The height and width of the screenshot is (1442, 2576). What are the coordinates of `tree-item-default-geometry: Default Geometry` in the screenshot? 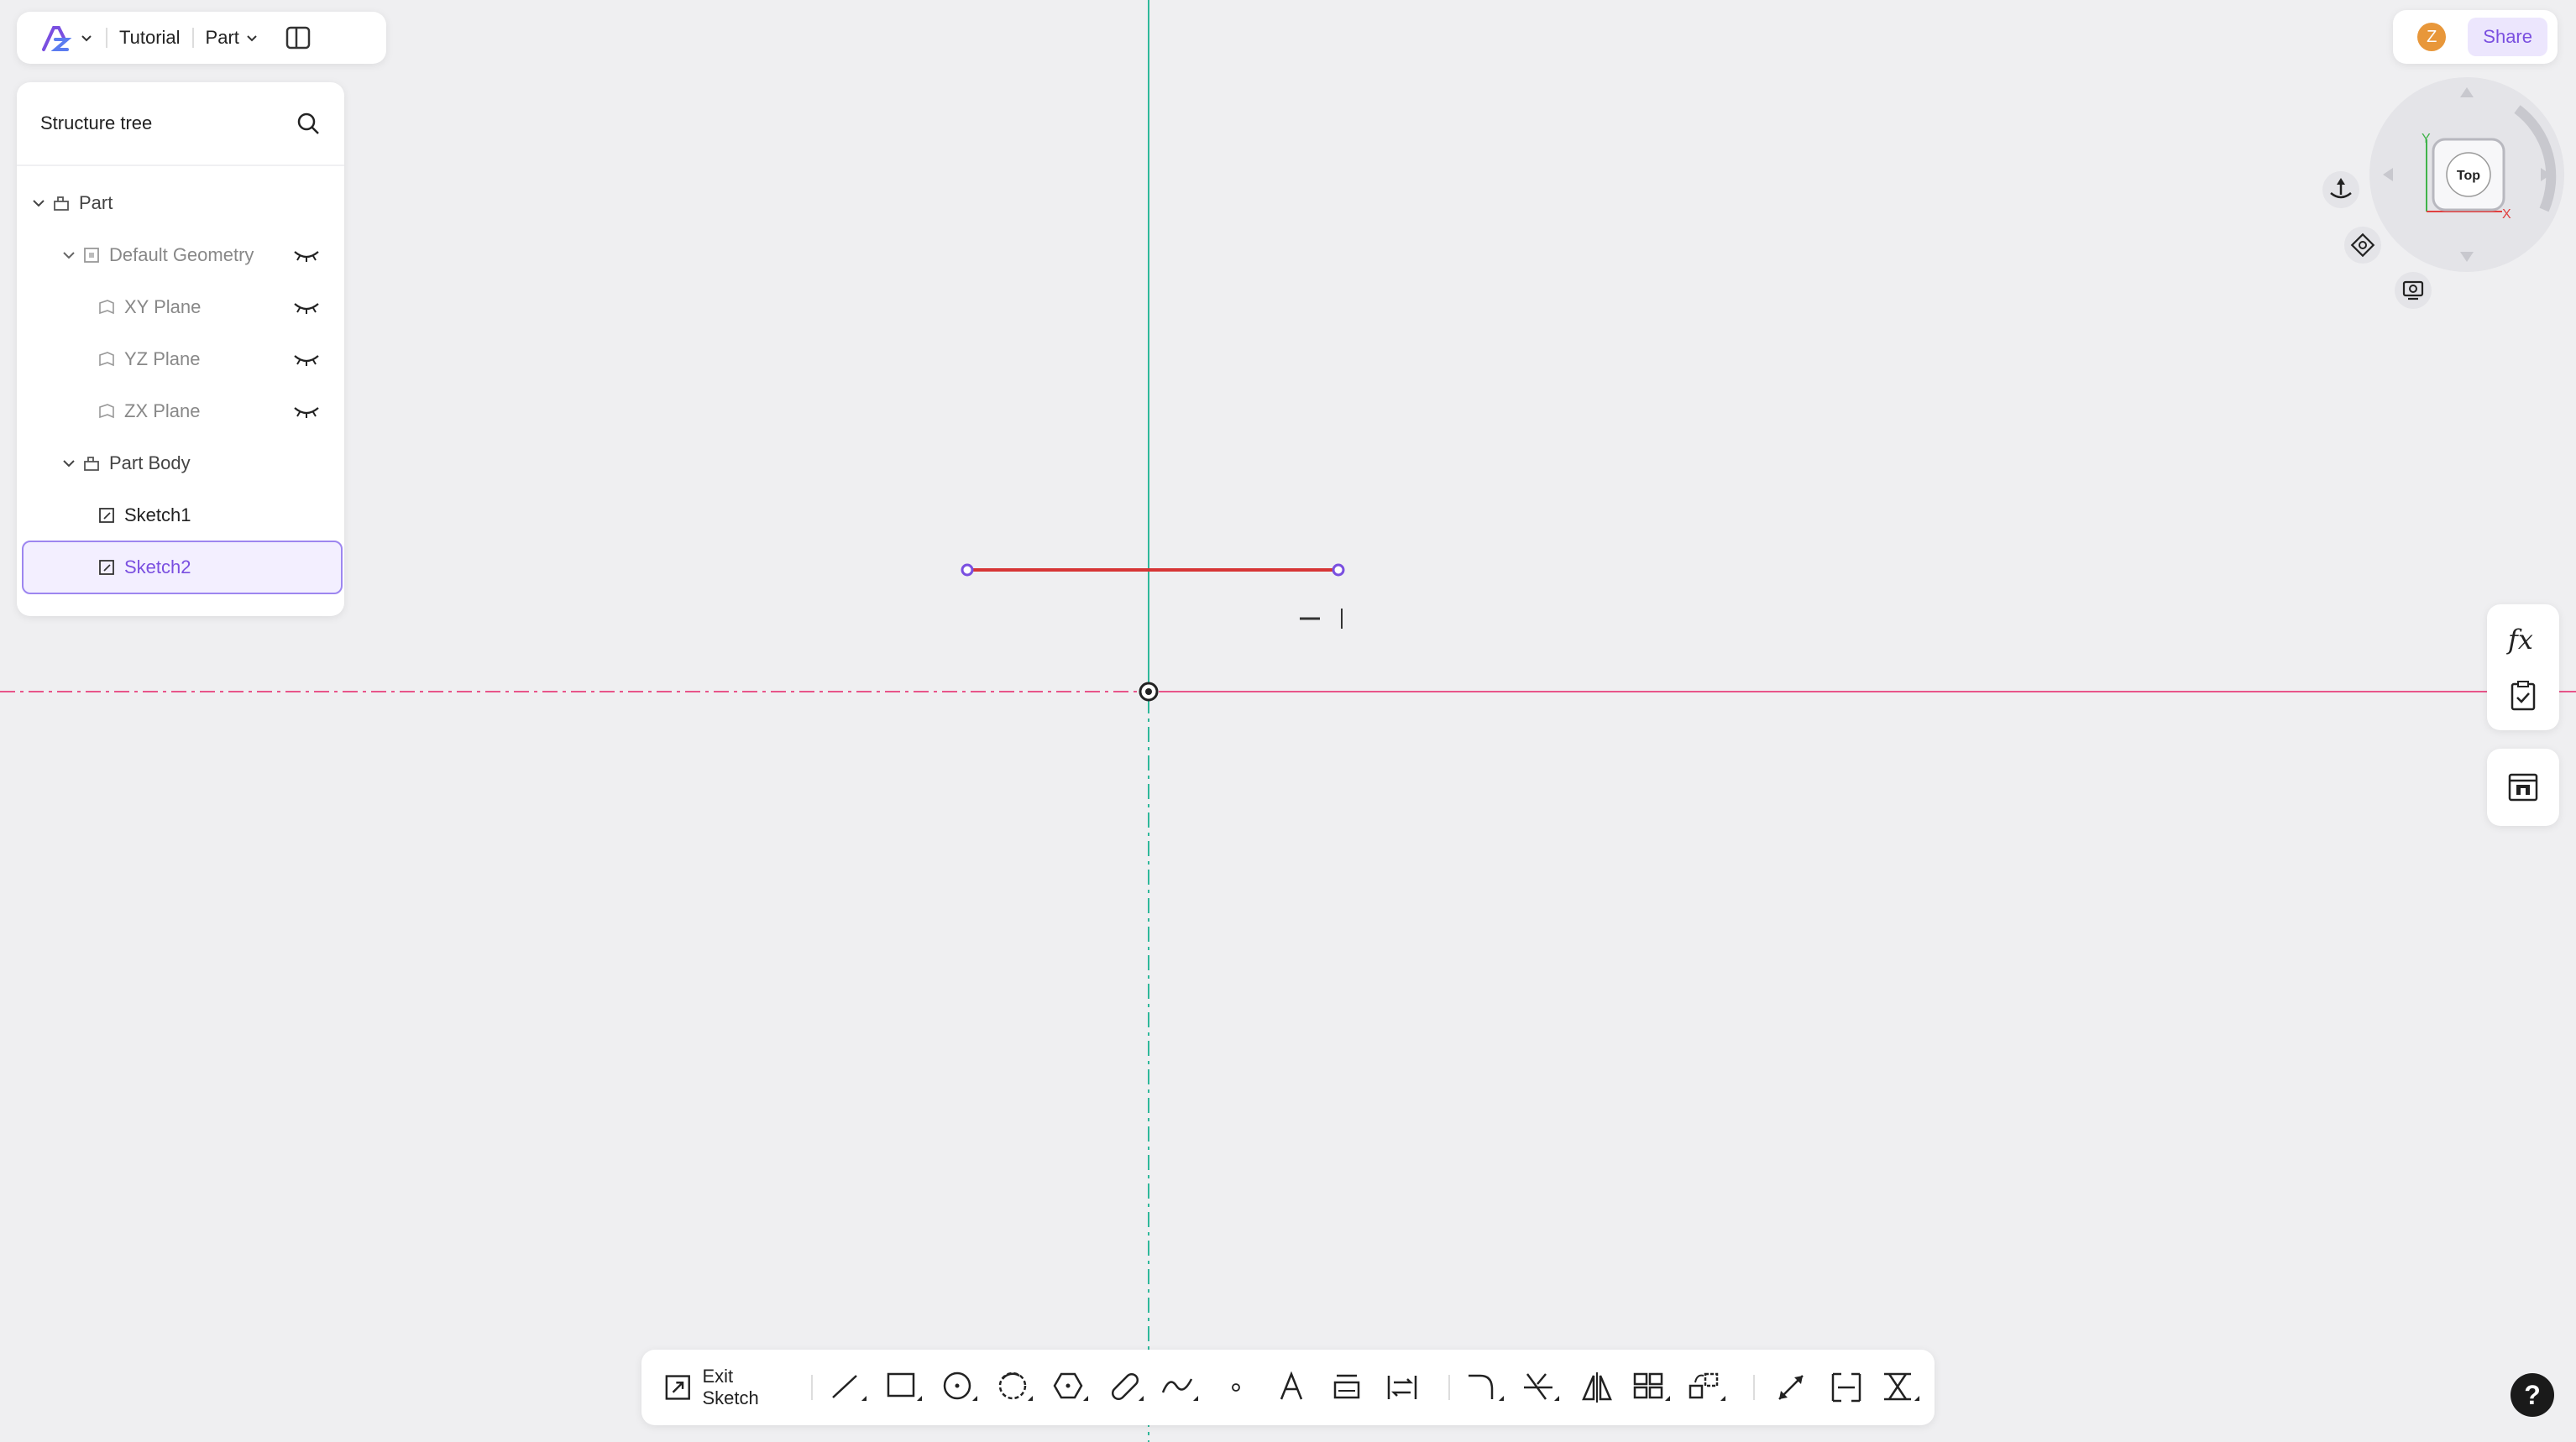 It's located at (180, 255).